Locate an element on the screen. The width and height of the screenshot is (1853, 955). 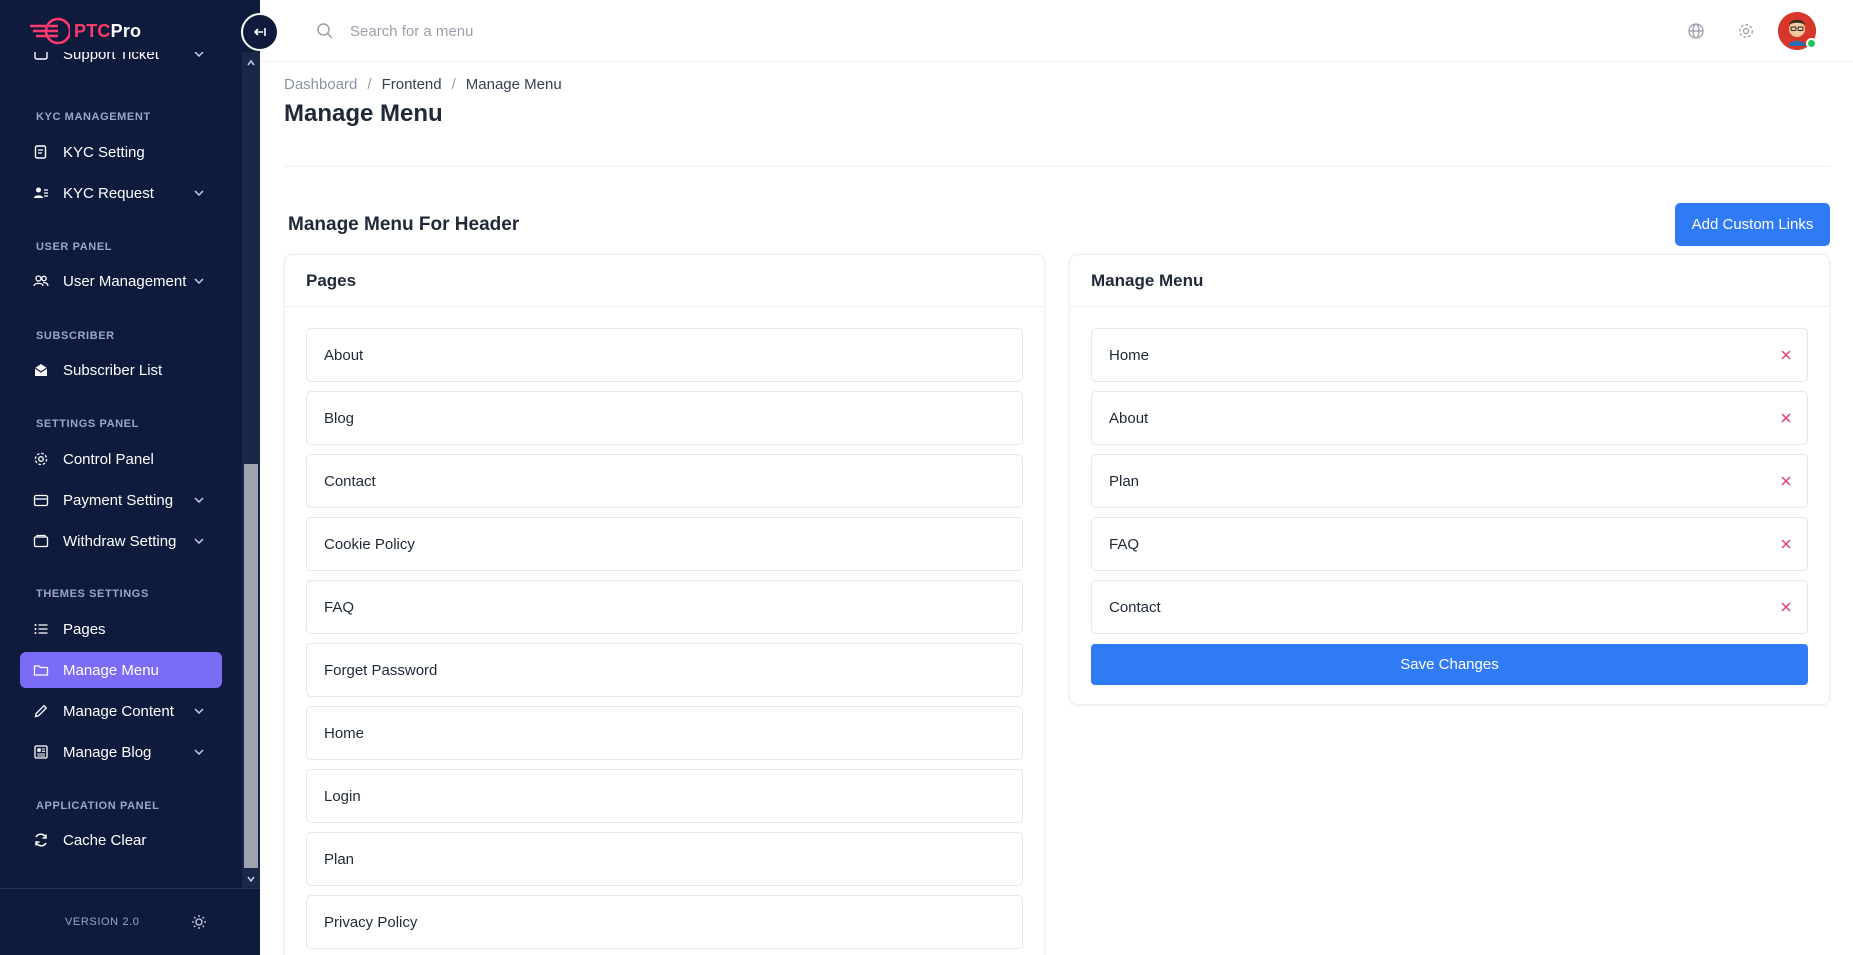
sidebar-item-label: Withdraw Setting is located at coordinates (120, 541).